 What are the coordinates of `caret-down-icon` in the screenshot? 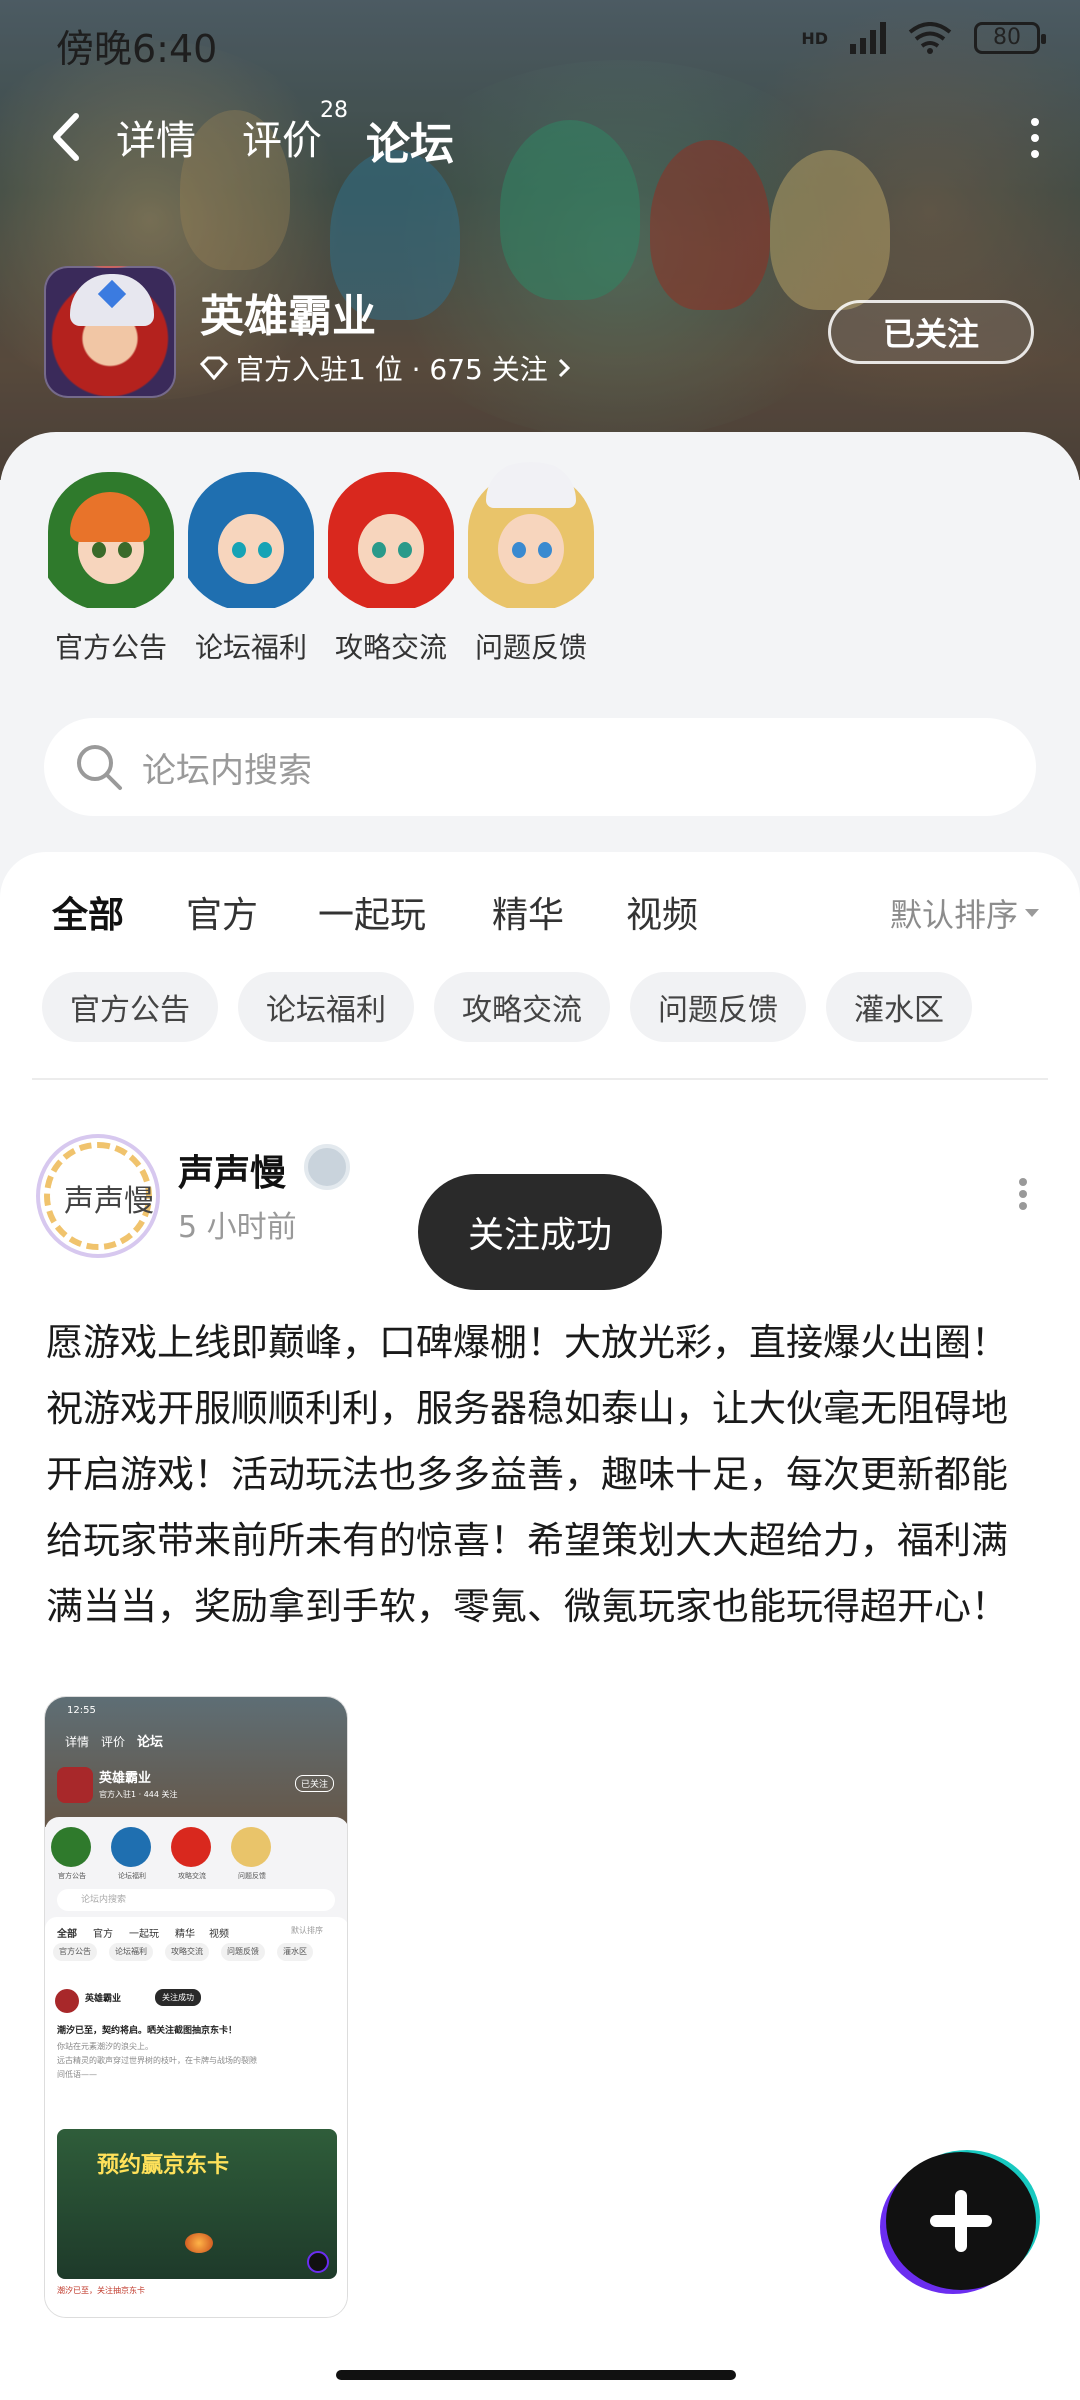 It's located at (1032, 913).